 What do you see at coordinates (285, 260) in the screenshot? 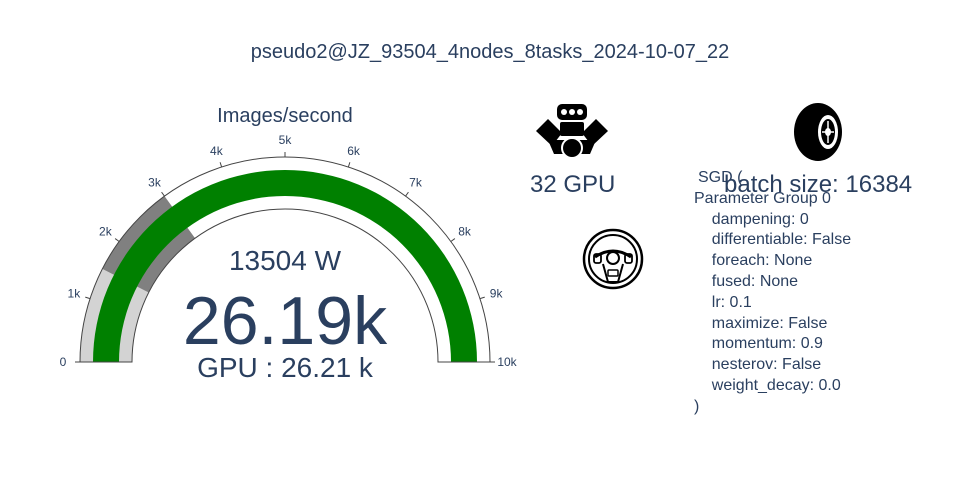
I see `power-label: 13504 W` at bounding box center [285, 260].